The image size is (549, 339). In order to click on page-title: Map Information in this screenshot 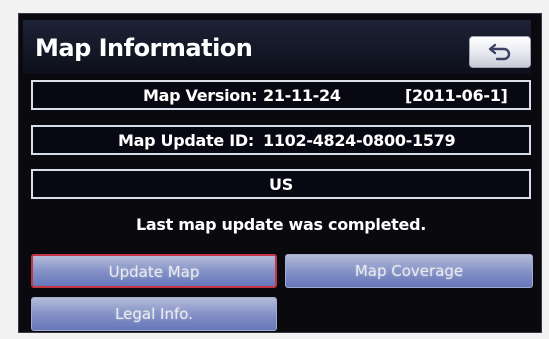, I will do `click(144, 48)`.